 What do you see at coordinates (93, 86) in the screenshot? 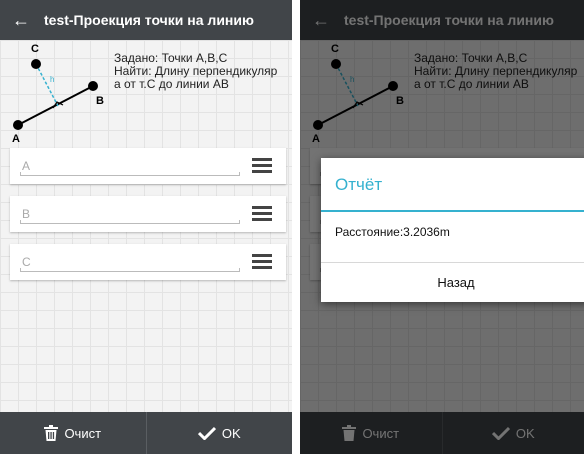
I see `point-b` at bounding box center [93, 86].